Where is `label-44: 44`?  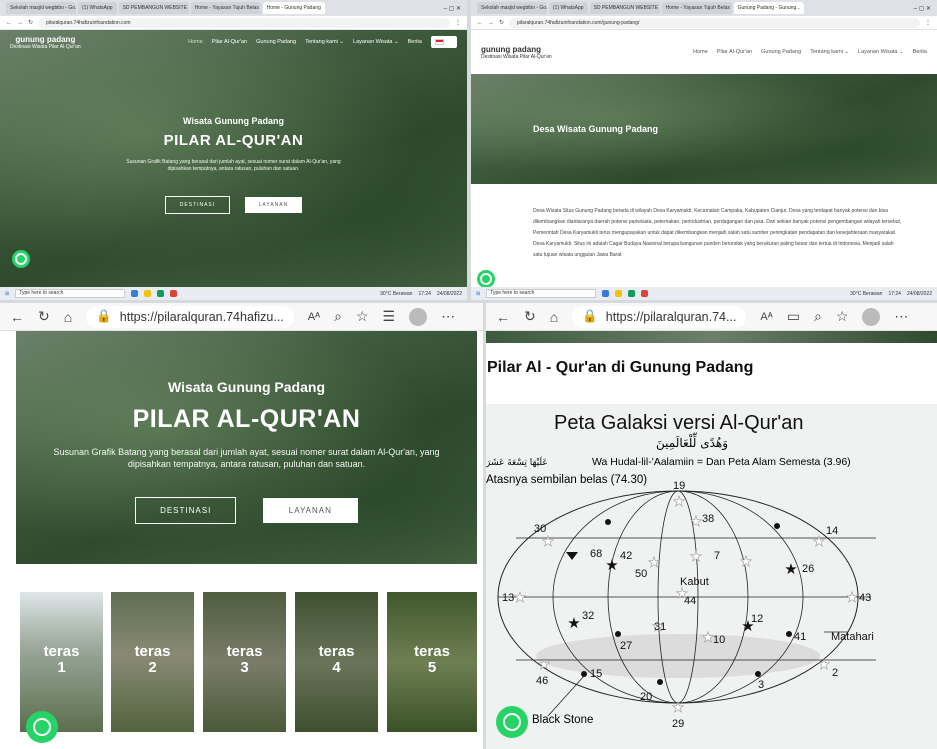 label-44: 44 is located at coordinates (690, 601).